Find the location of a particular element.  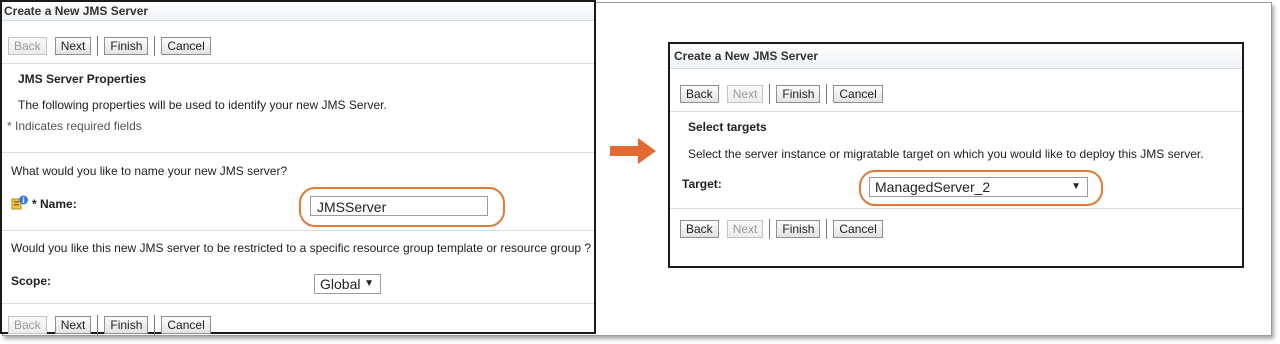

section-title: Select targets is located at coordinates (727, 127).